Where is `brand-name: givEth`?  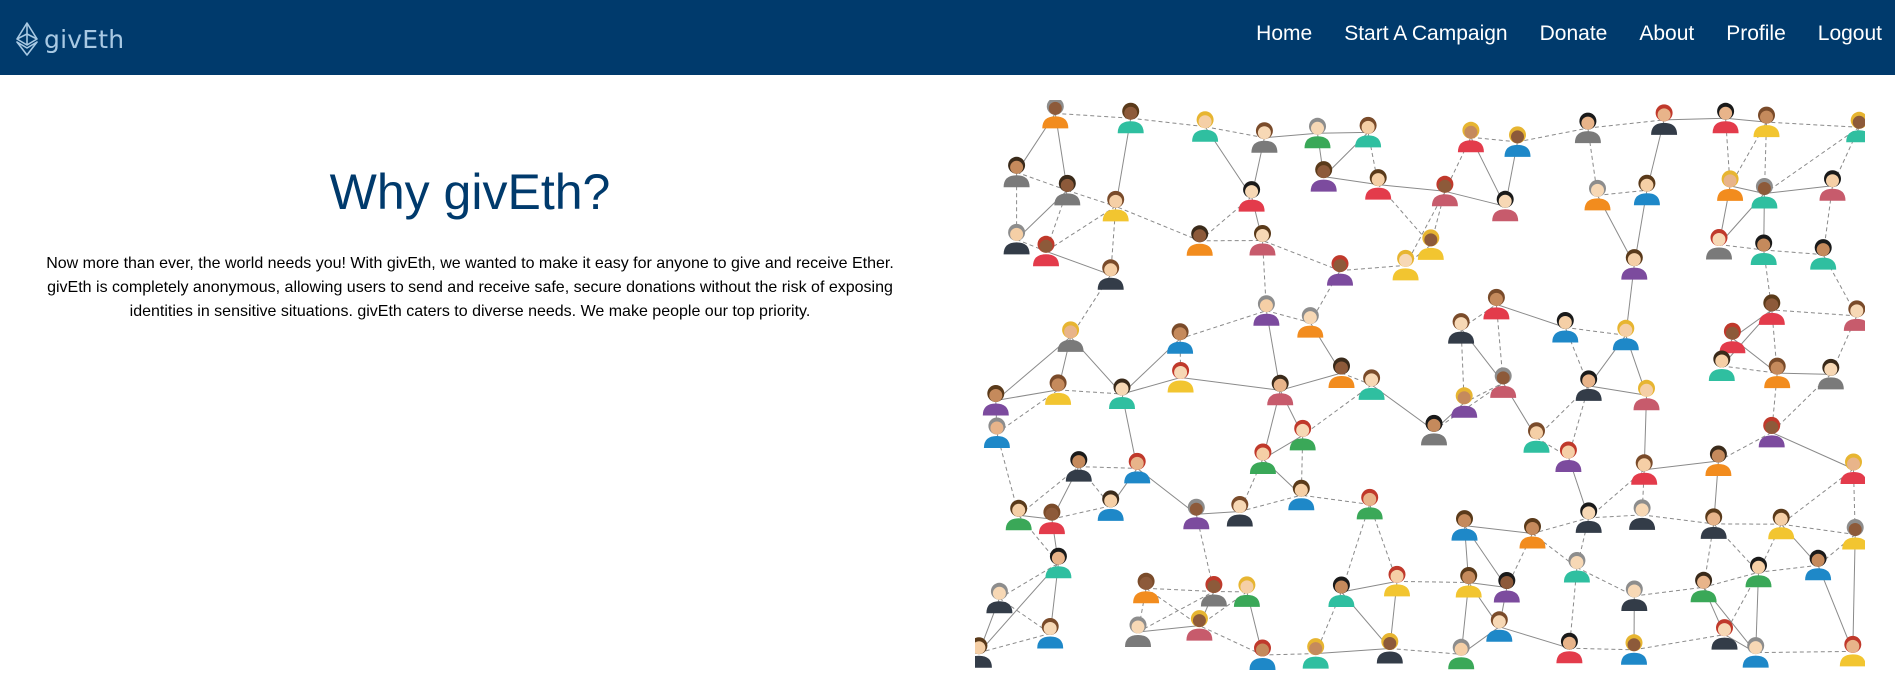 brand-name: givEth is located at coordinates (84, 39).